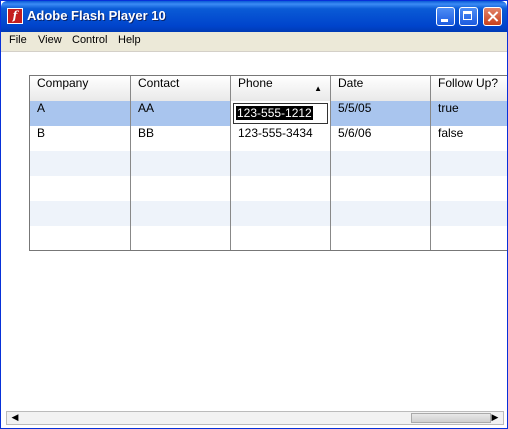 This screenshot has width=508, height=429. I want to click on column-header-label: Company, so click(63, 83).